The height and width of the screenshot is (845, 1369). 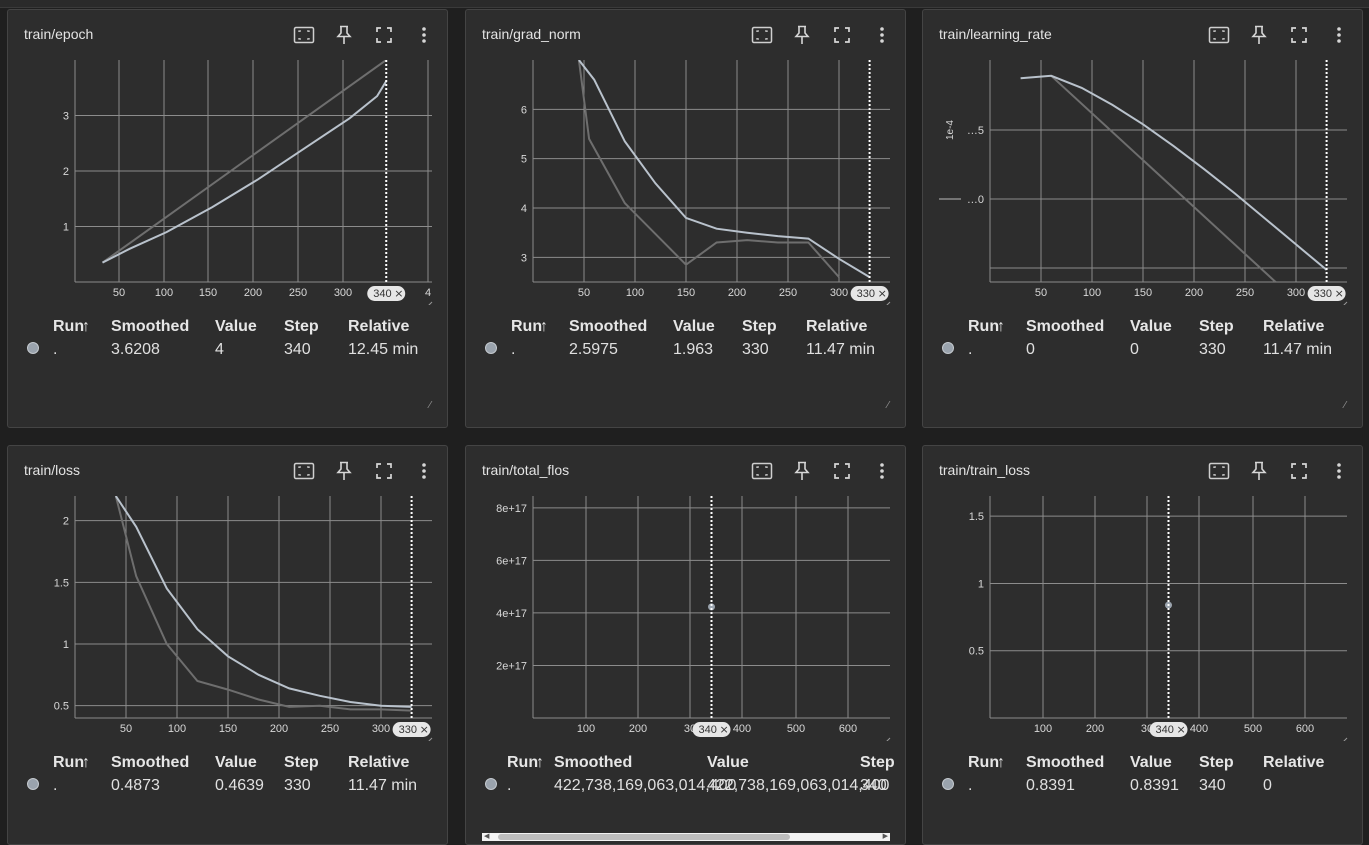 I want to click on scrollbar-thumb, so click(x=644, y=837).